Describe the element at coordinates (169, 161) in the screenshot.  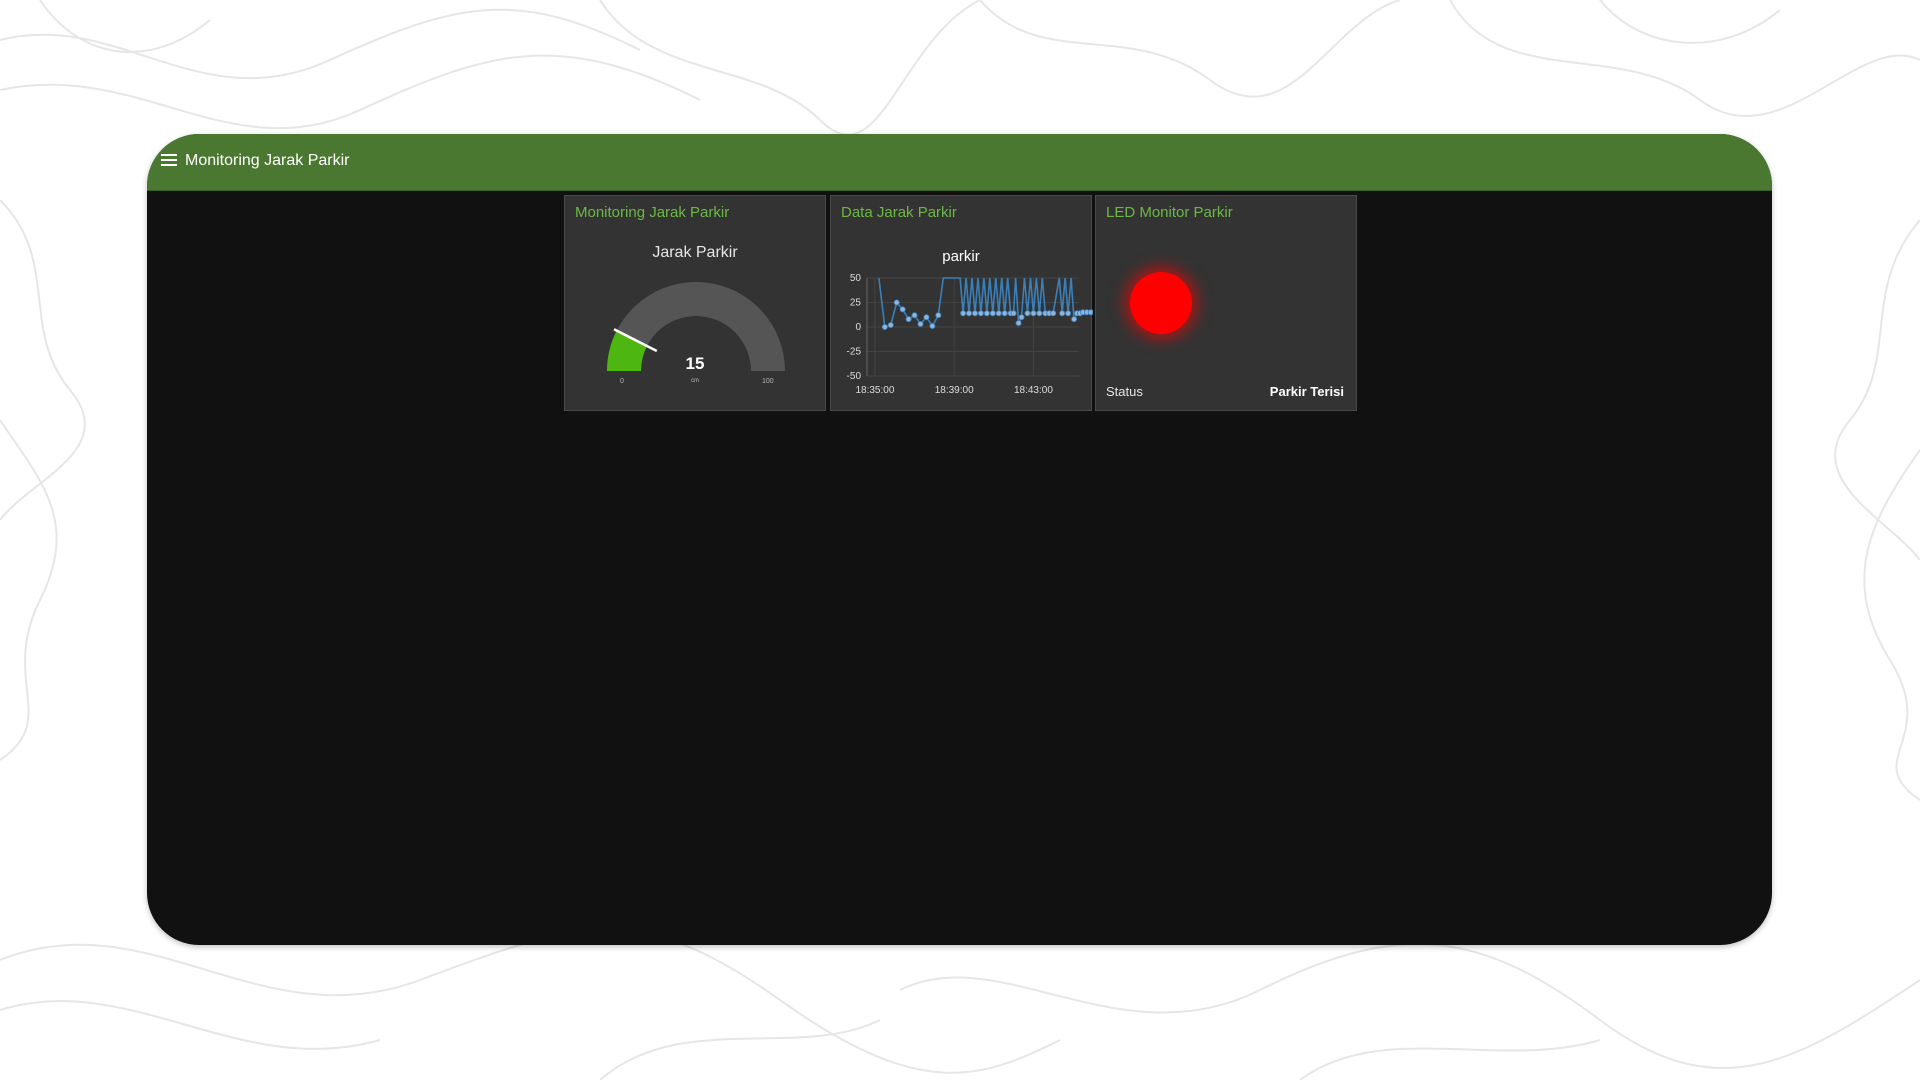
I see `hamburger-menu-icon` at that location.